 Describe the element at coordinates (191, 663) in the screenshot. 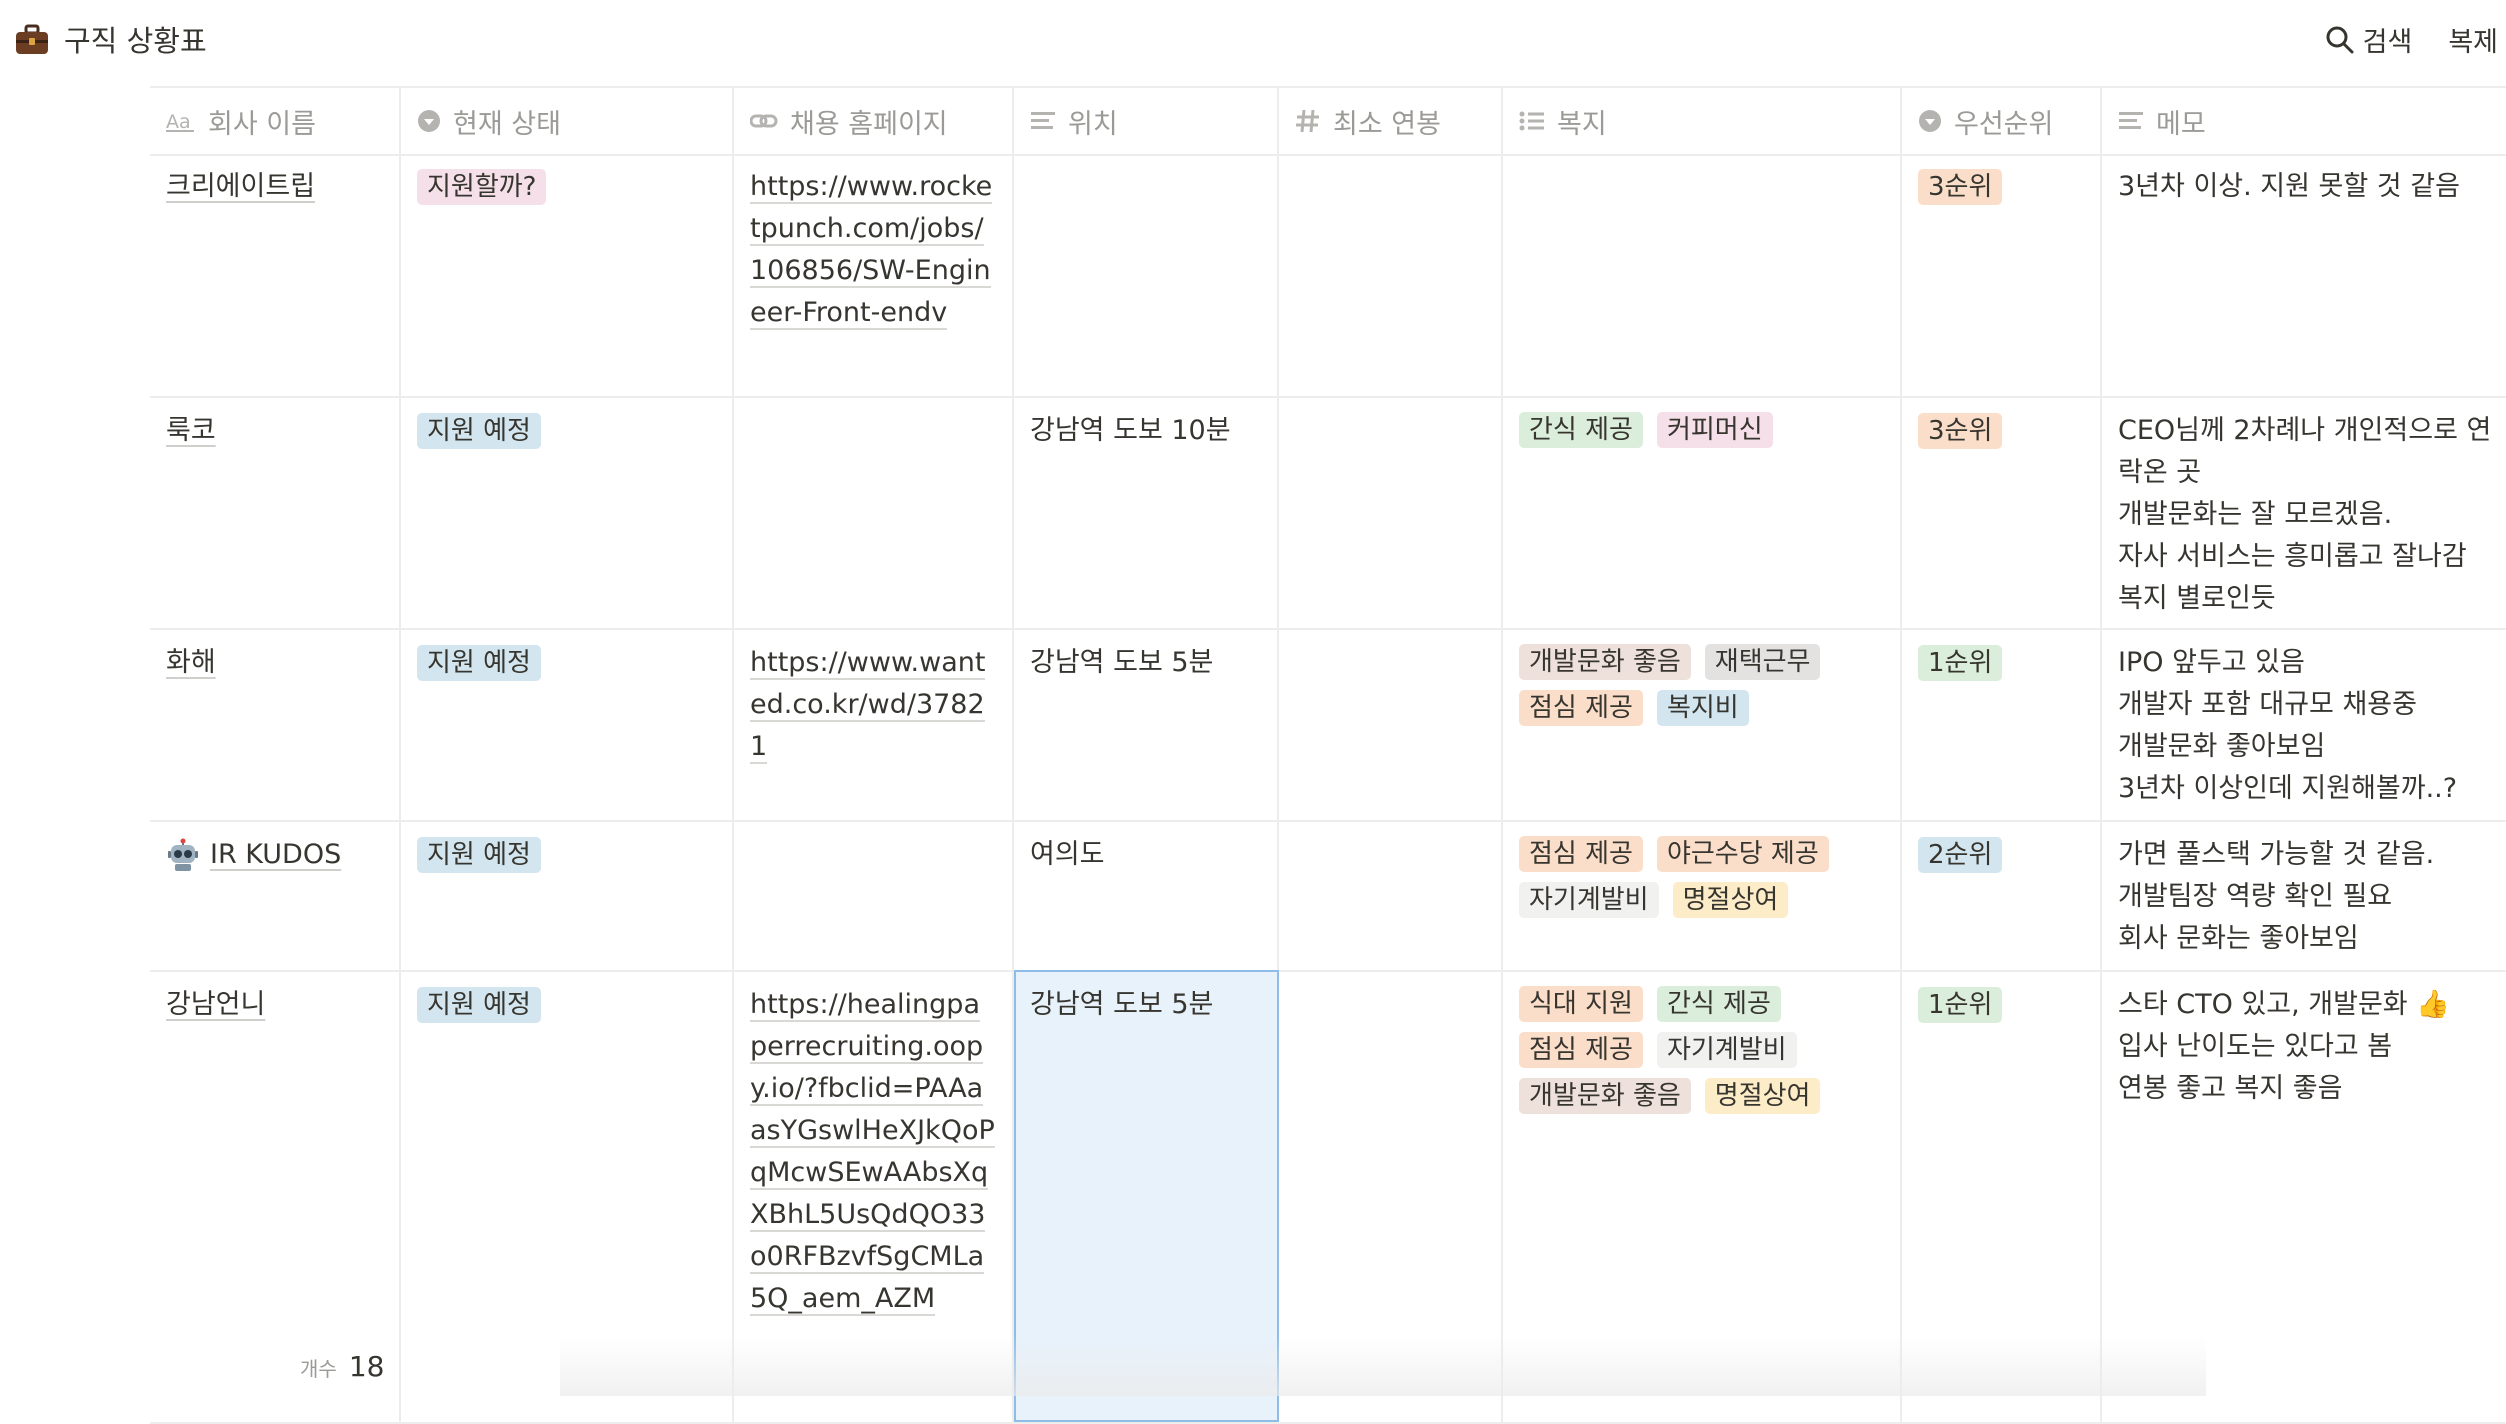

I see `company-name: 화해` at that location.